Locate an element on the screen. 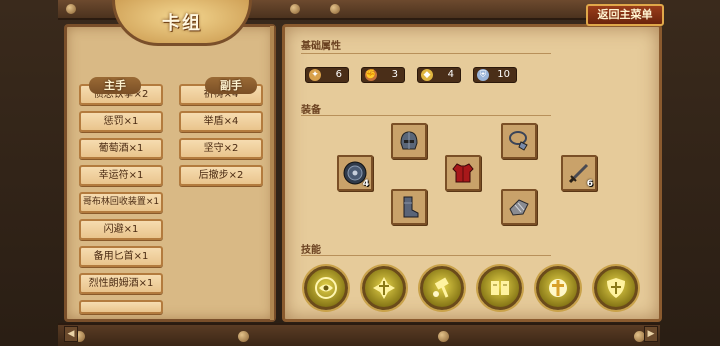 This screenshot has width=720, height=346. gauntlet-icon is located at coordinates (519, 207).